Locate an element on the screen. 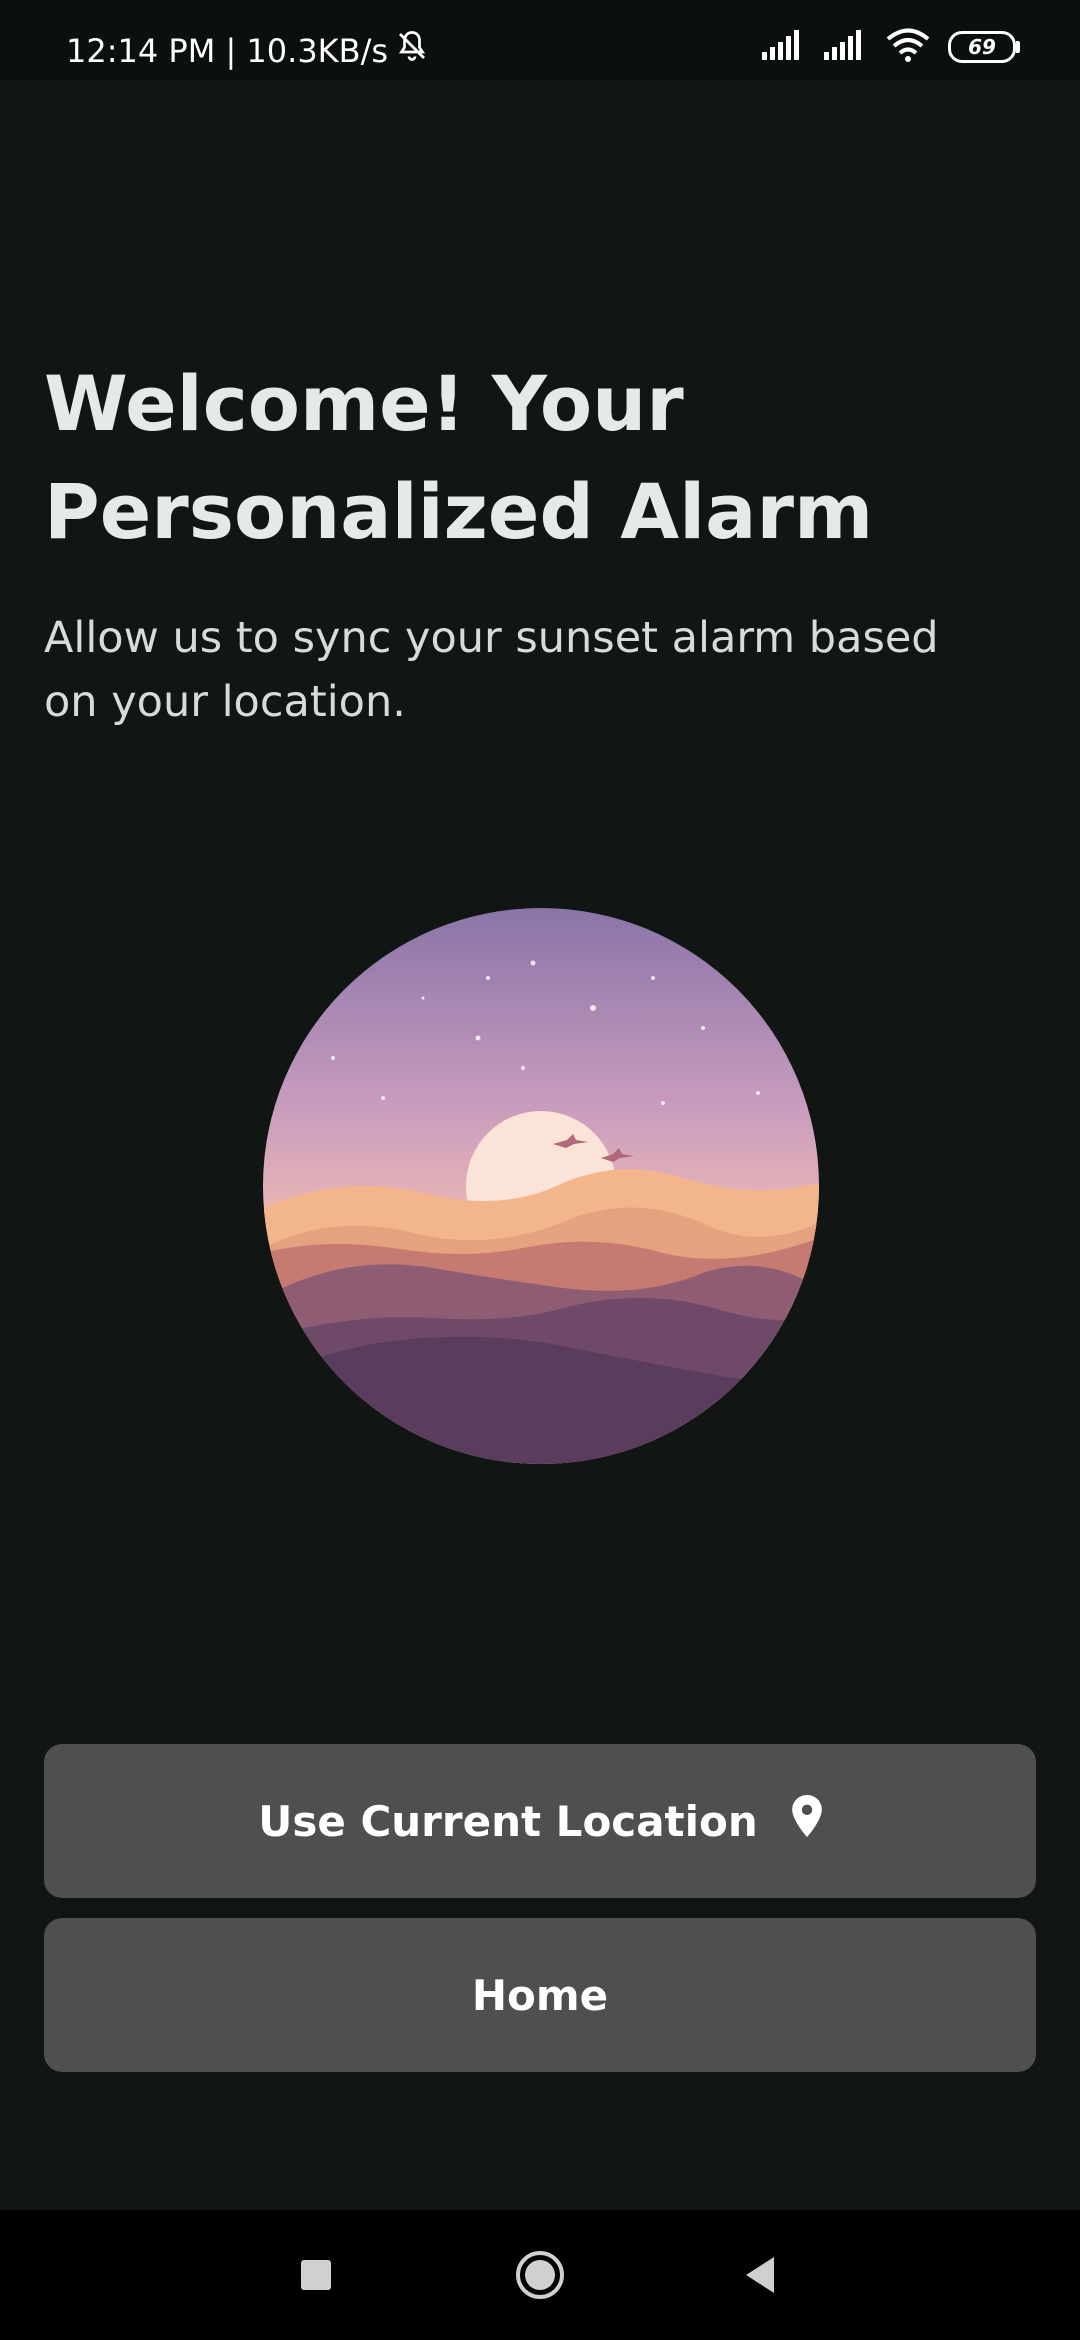 The image size is (1080, 2340). status-right: 69 is located at coordinates (891, 47).